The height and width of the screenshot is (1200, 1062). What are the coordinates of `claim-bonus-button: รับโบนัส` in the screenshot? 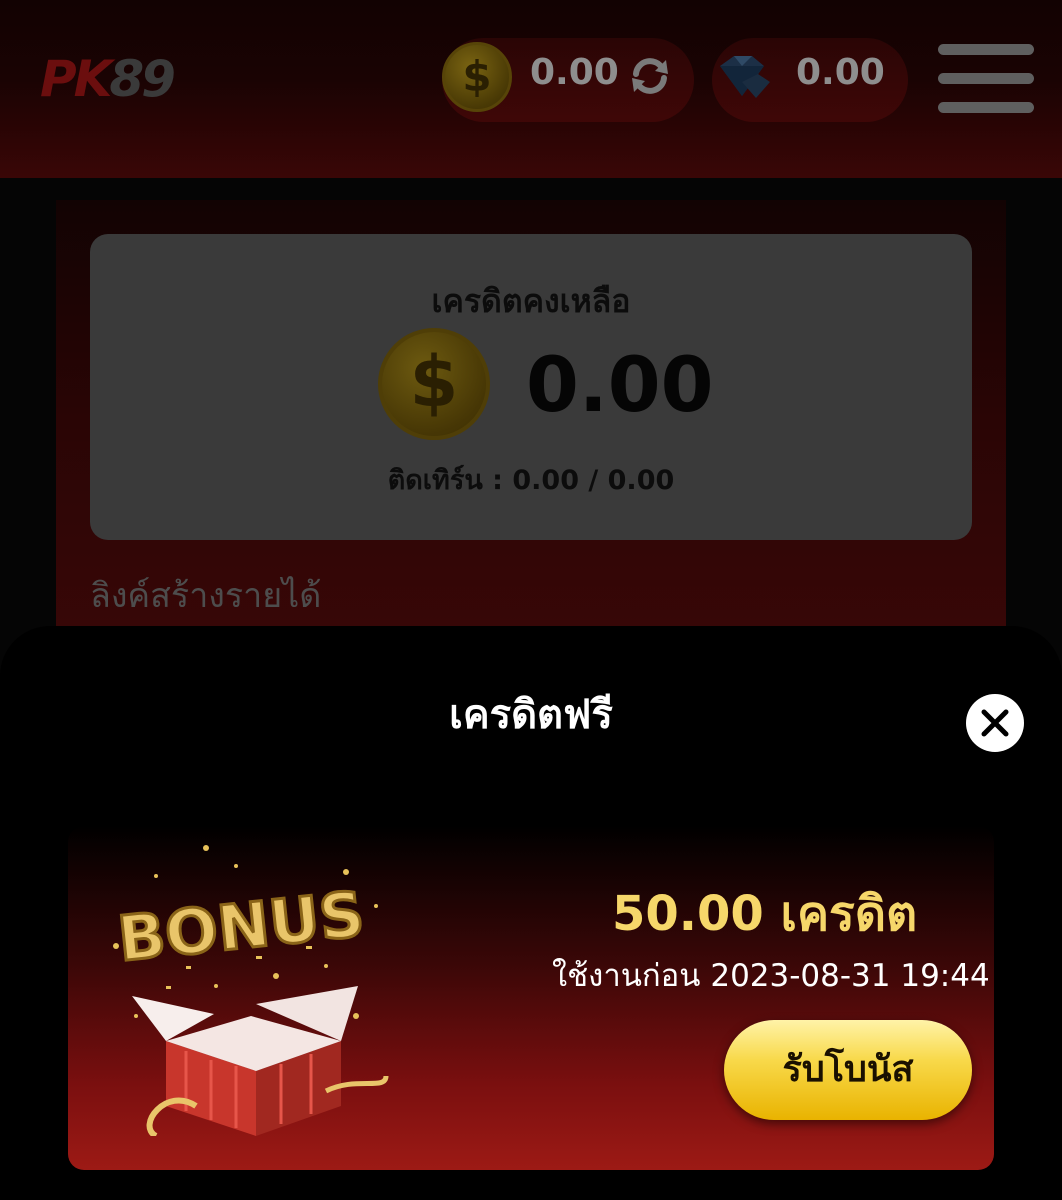 It's located at (848, 1070).